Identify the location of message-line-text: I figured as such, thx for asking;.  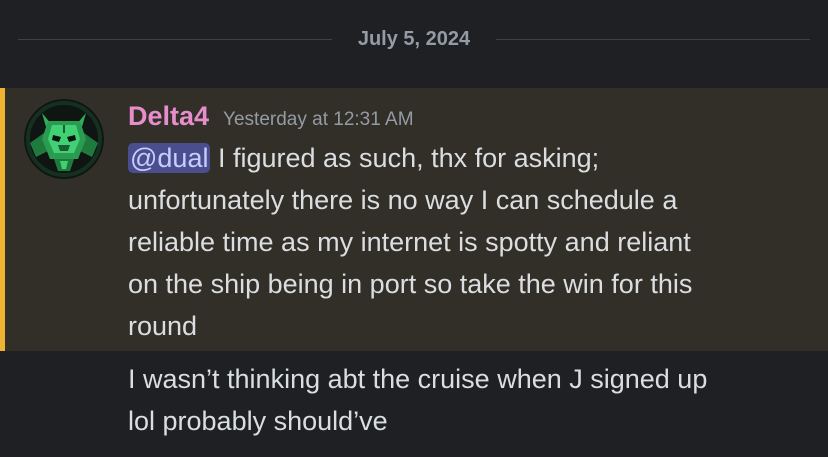
(408, 158).